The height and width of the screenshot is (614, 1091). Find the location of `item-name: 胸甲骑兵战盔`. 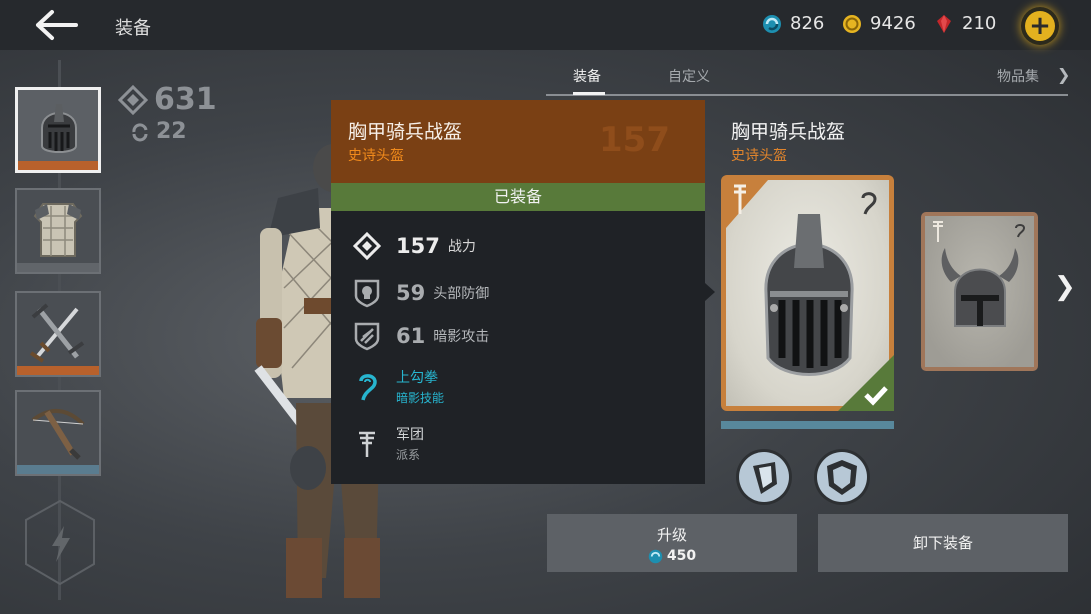

item-name: 胸甲骑兵战盔 is located at coordinates (788, 132).